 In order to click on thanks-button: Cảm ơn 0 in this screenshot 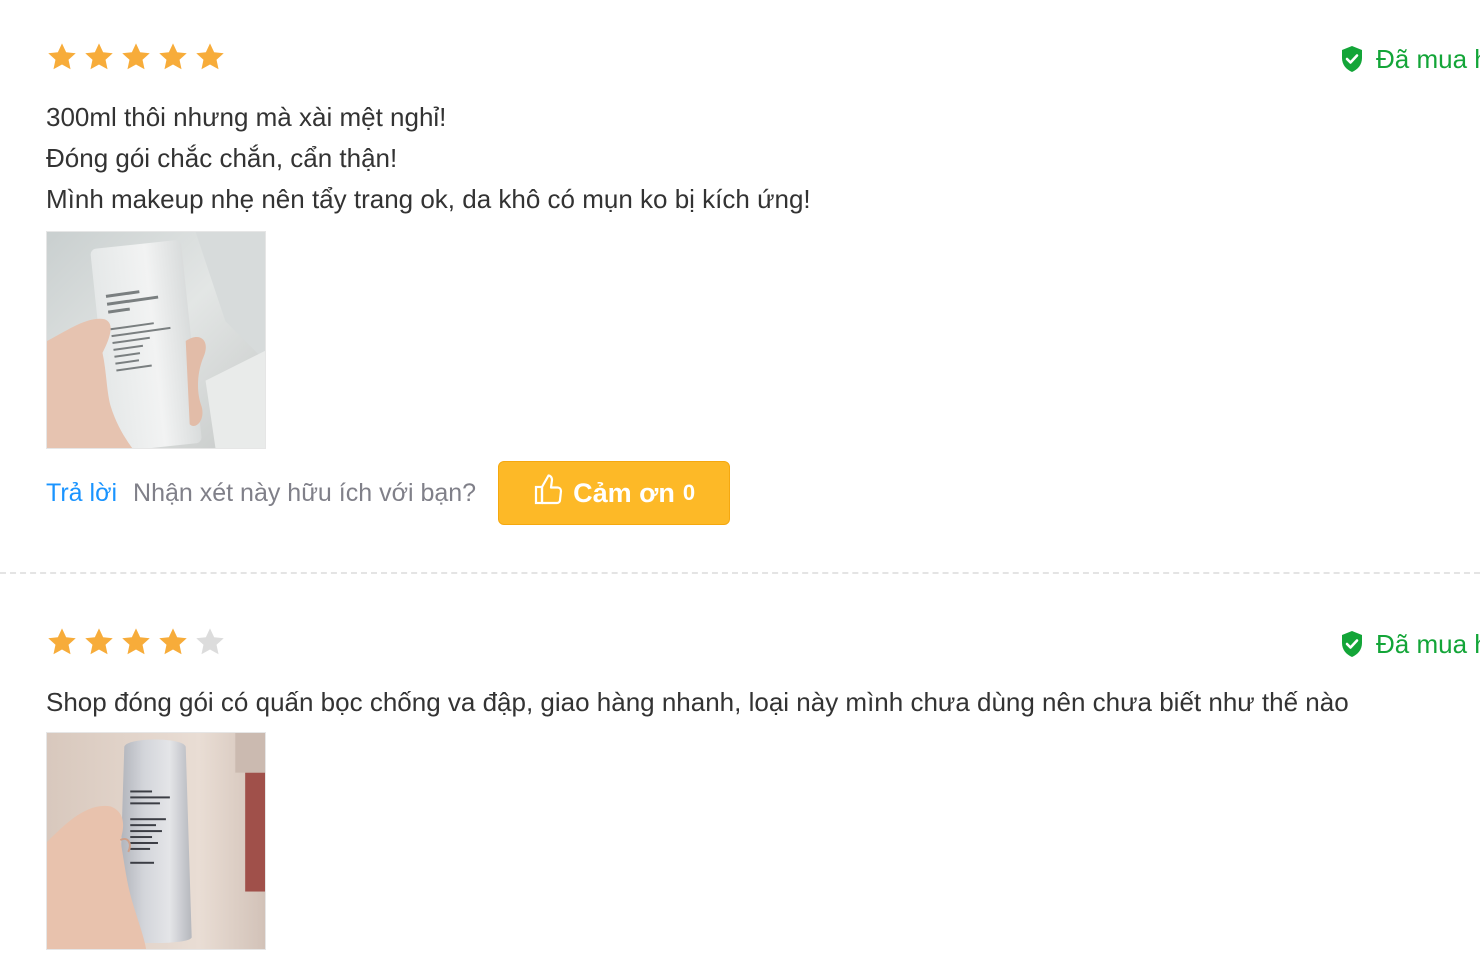, I will do `click(614, 493)`.